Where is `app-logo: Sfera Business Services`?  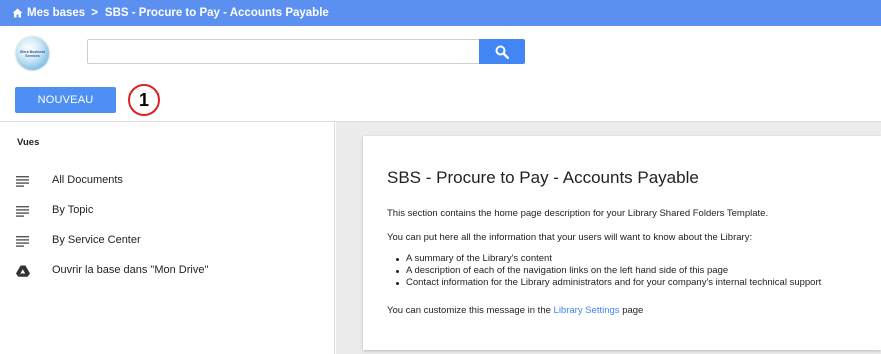
app-logo: Sfera Business Services is located at coordinates (32, 53).